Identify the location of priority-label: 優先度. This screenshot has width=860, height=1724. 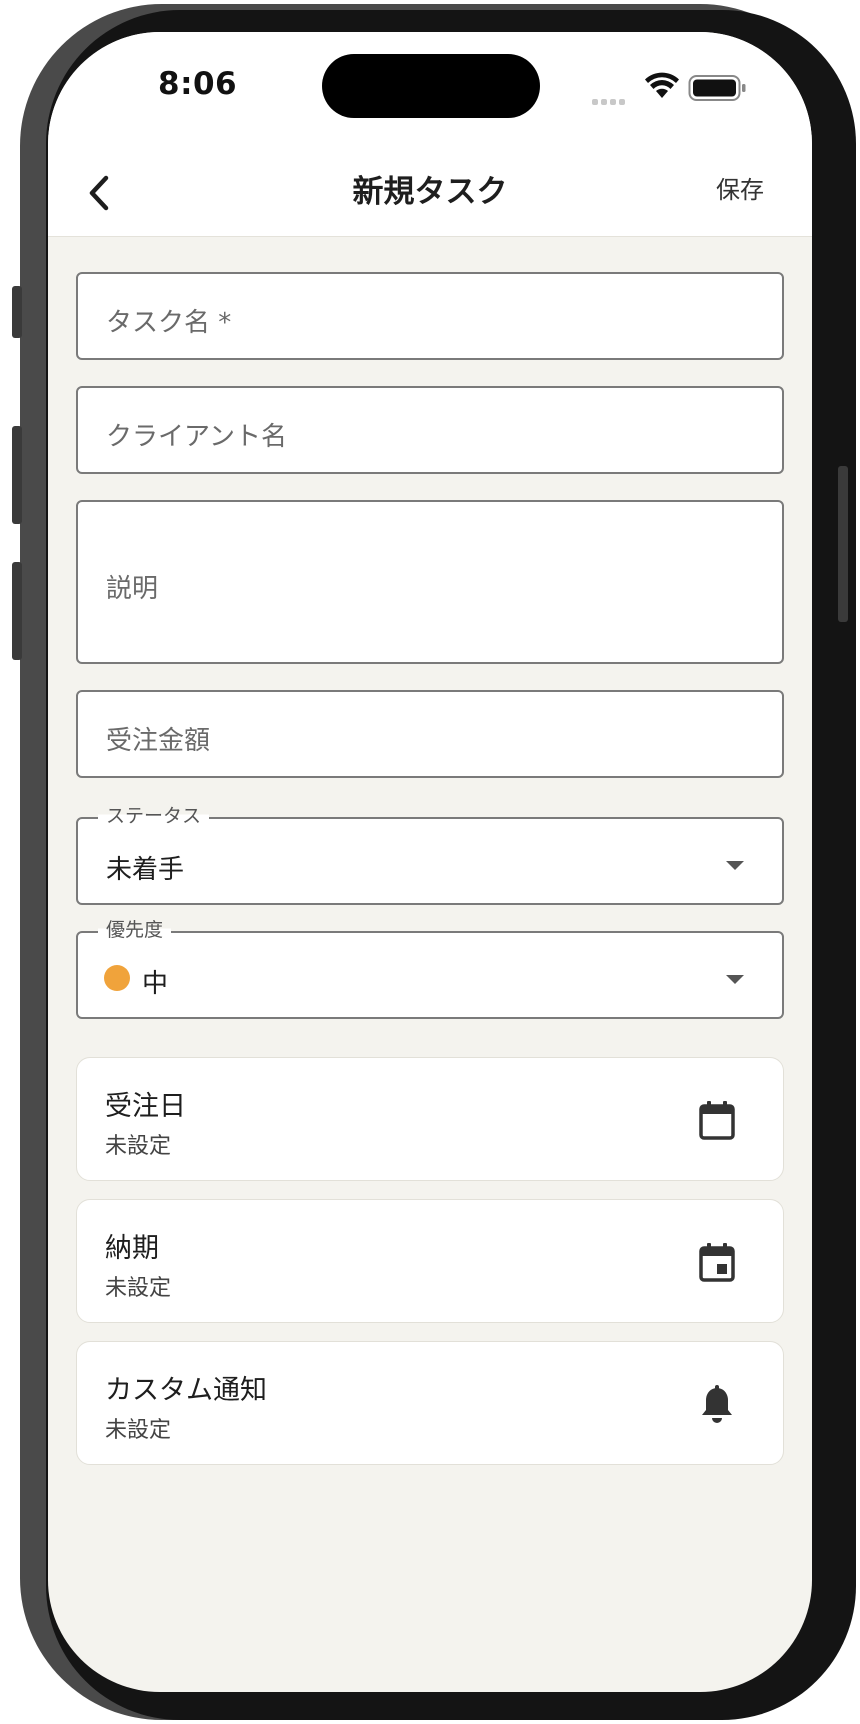
(135, 928).